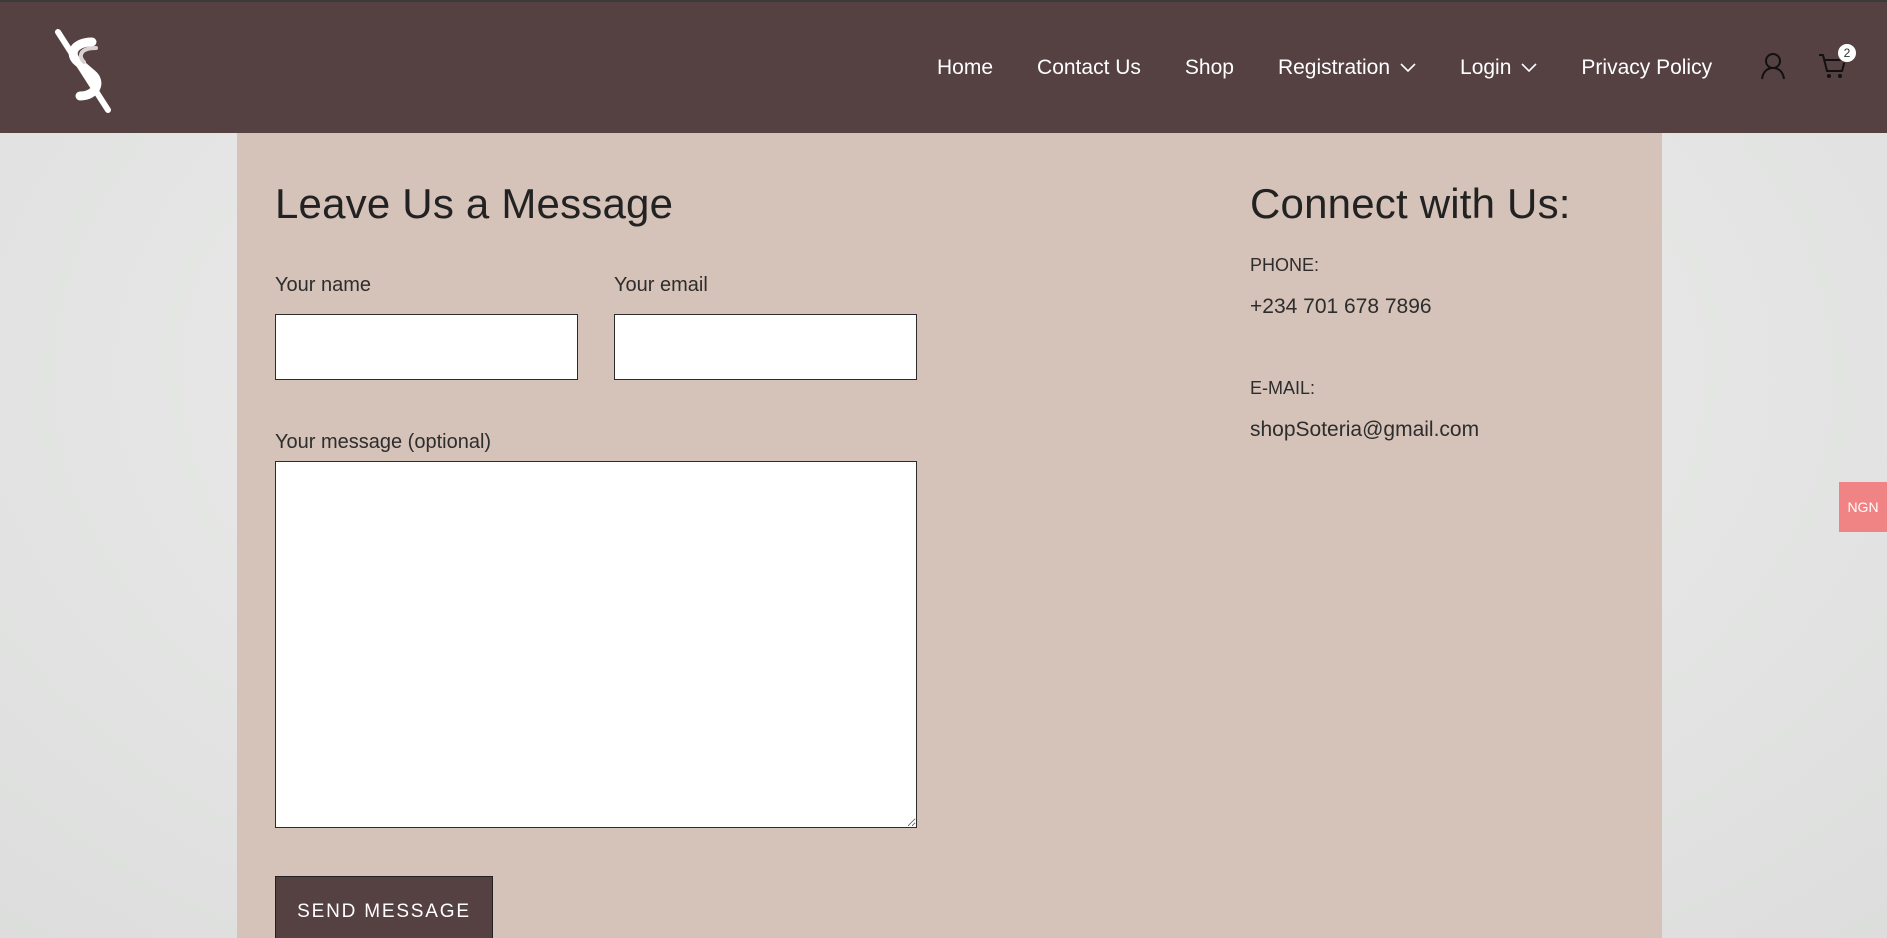 The width and height of the screenshot is (1887, 938). What do you see at coordinates (596, 644) in the screenshot?
I see `message-textarea` at bounding box center [596, 644].